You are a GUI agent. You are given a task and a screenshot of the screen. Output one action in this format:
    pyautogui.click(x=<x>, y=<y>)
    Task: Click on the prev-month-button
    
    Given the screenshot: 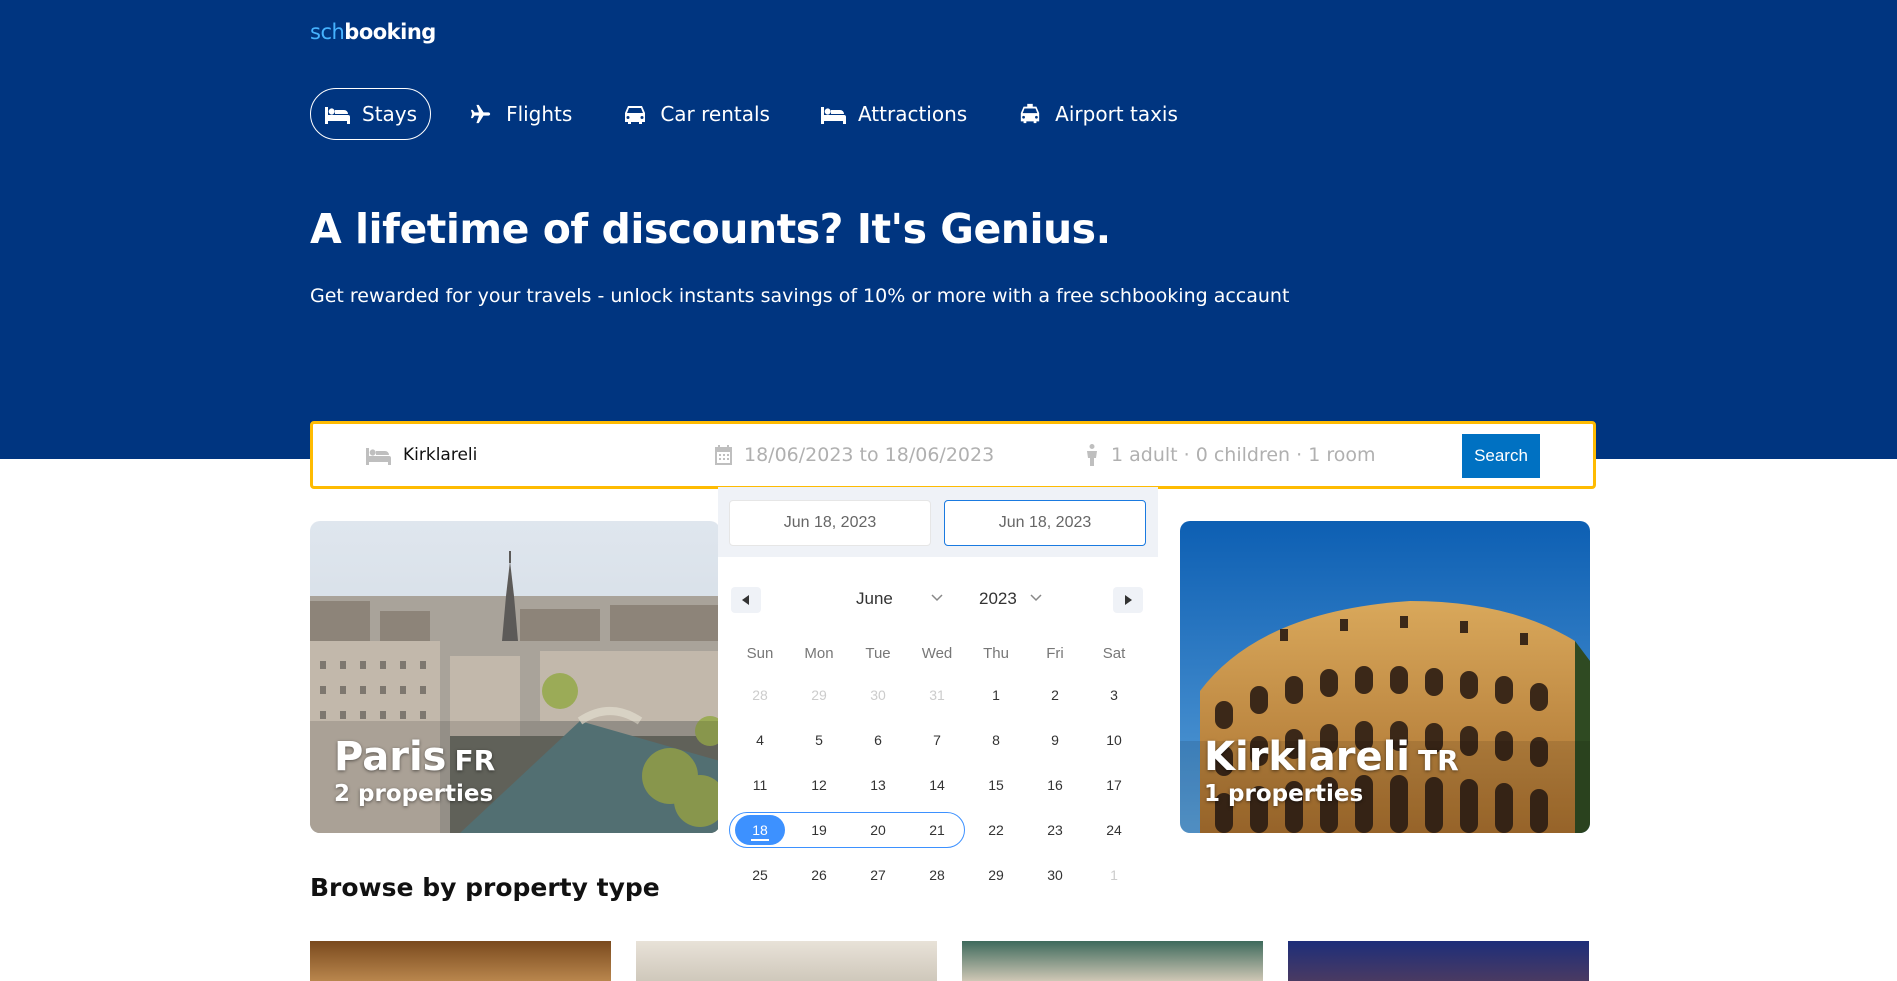 What is the action you would take?
    pyautogui.click(x=746, y=600)
    